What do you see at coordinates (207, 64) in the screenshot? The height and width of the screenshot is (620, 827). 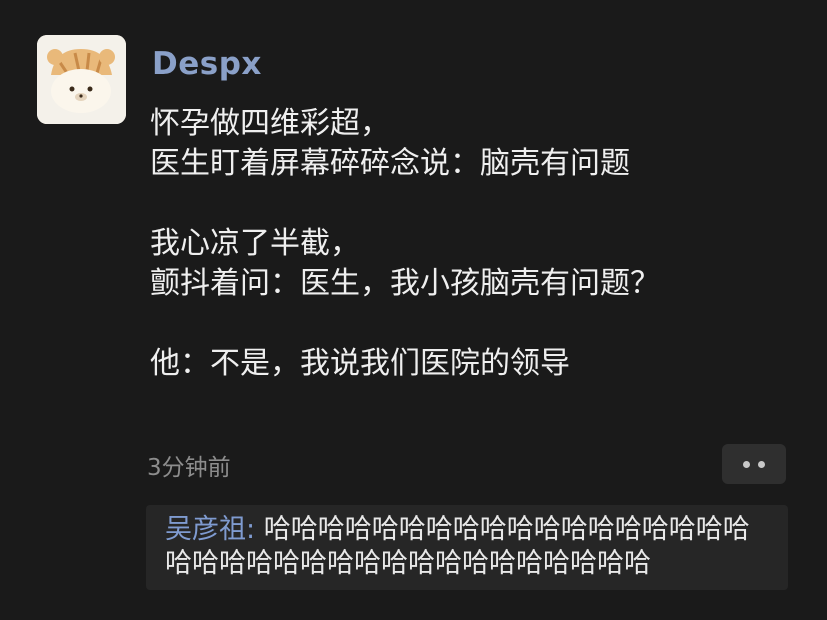 I see `post-author-name: Despx` at bounding box center [207, 64].